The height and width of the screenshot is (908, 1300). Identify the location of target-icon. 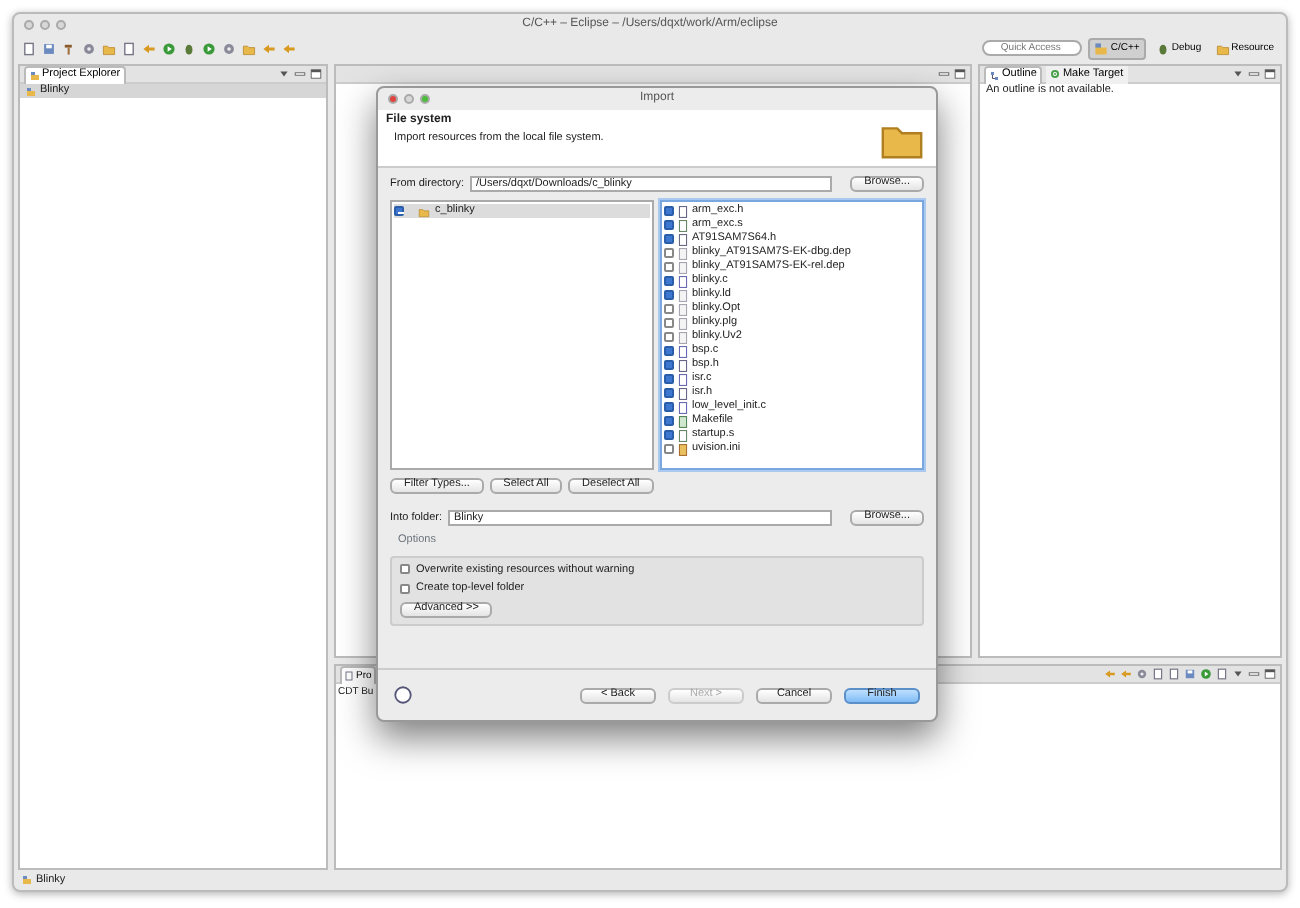
(1055, 74).